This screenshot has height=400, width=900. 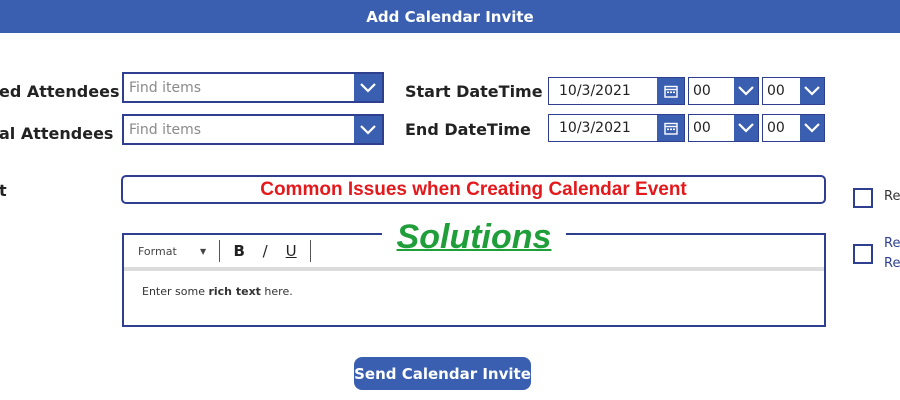 What do you see at coordinates (57, 133) in the screenshot?
I see `optional-attendees-label: al Attendees` at bounding box center [57, 133].